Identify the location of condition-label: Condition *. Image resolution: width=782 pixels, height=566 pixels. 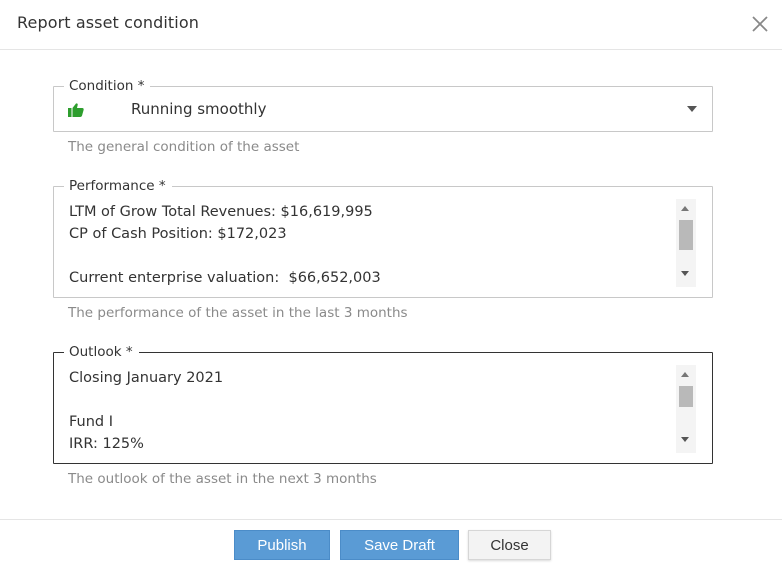
(107, 86).